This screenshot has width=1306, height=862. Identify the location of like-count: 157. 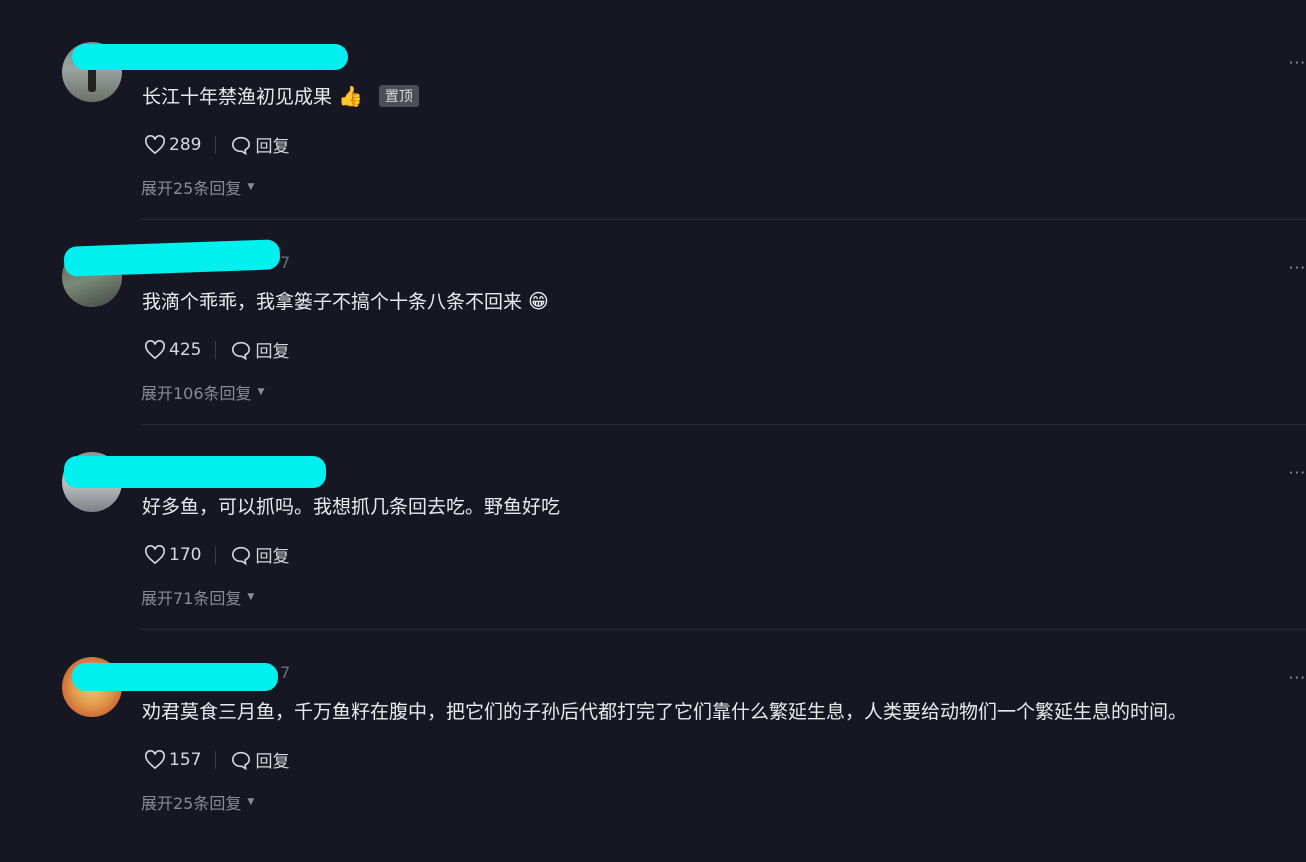
(185, 759).